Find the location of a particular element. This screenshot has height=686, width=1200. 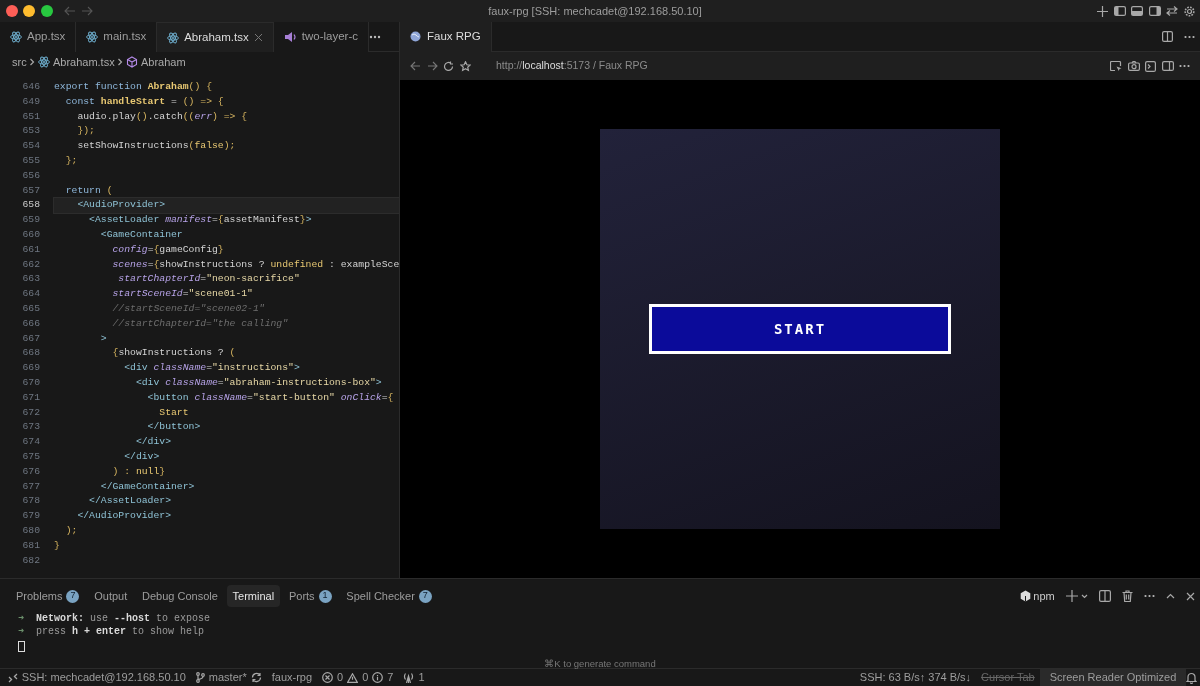

line-number: 670 is located at coordinates (31, 382).